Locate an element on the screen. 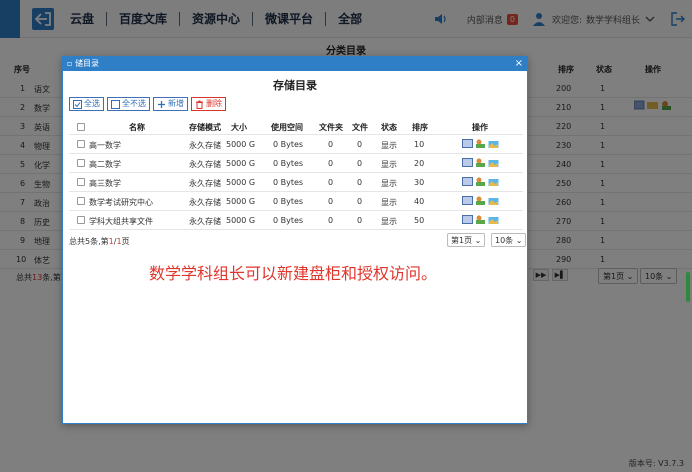  table-row: 高二数学 永久存储 5000 G 0 Bytes 0 0 显示 20 is located at coordinates (296, 163).